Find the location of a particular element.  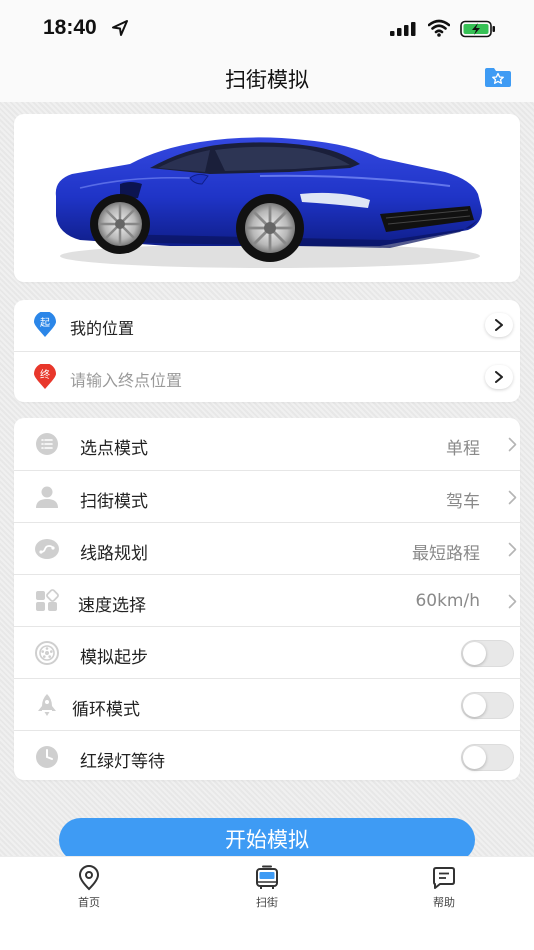

setting-label: 选点模式 is located at coordinates (114, 449).